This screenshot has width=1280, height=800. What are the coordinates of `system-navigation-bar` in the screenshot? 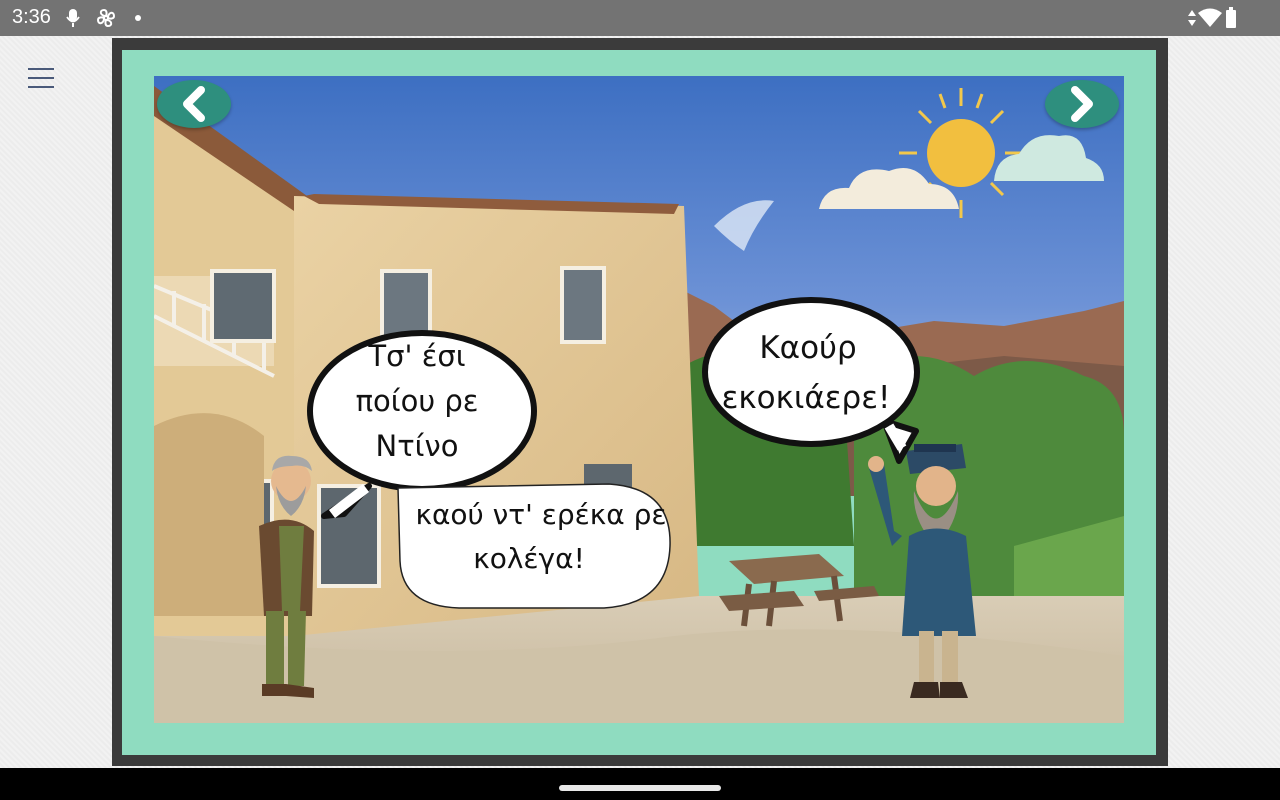 It's located at (640, 784).